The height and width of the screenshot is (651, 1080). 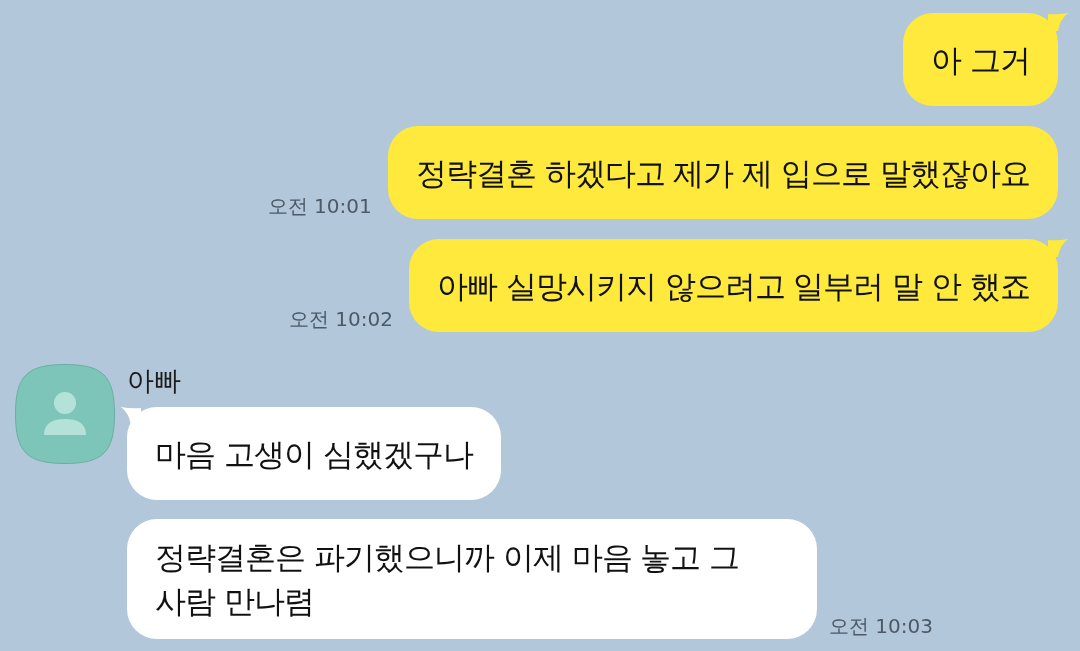 I want to click on message-time: 오전 10:01, so click(x=319, y=206).